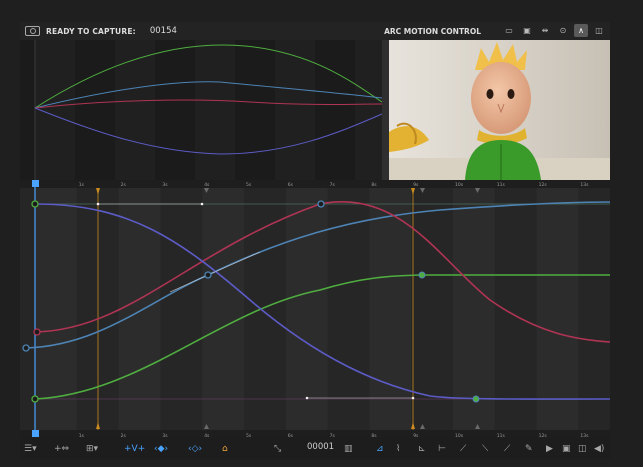 The width and height of the screenshot is (643, 467). What do you see at coordinates (134, 448) in the screenshot?
I see `vertical-arrows-icon: +V+` at bounding box center [134, 448].